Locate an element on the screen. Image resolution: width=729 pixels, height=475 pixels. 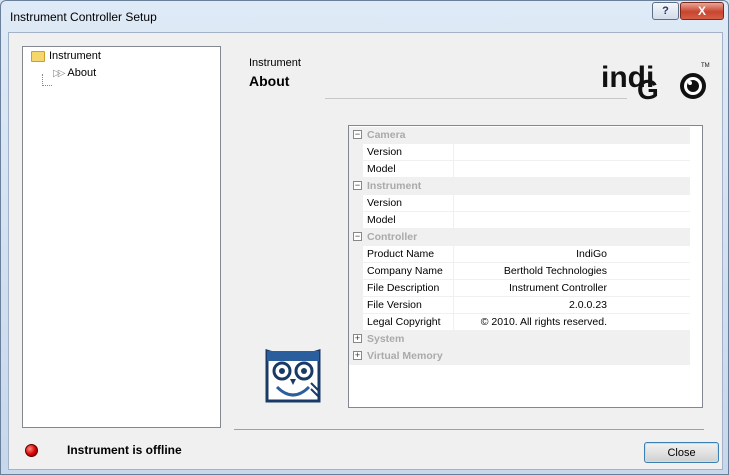
category-camera: − Camera is located at coordinates (519, 135).